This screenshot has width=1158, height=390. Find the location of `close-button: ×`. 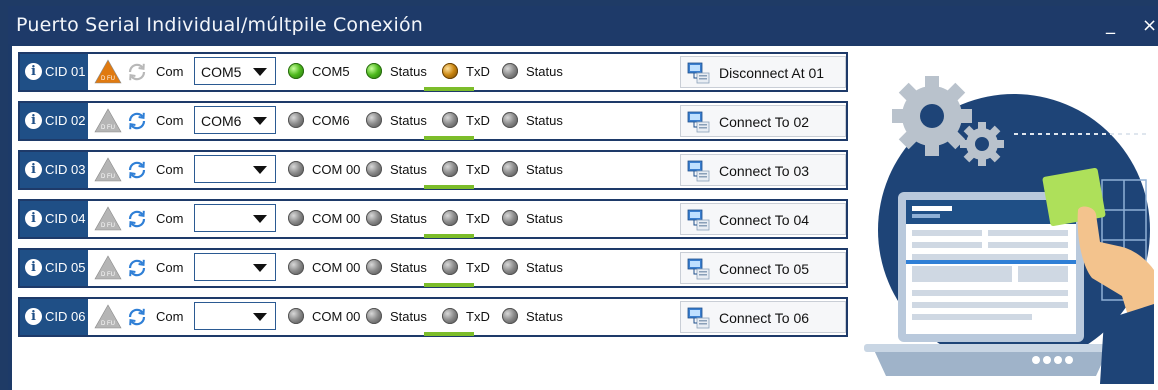

close-button: × is located at coordinates (1149, 25).